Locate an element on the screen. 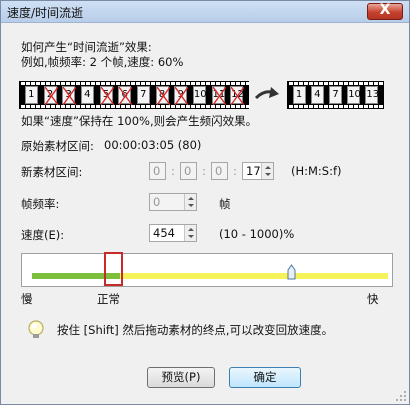 Image resolution: width=410 pixels, height=405 pixels. shift-drag-tip: 按住 [Shift] 然后拖动素材的终点,可以改变回放速度。 is located at coordinates (195, 330).